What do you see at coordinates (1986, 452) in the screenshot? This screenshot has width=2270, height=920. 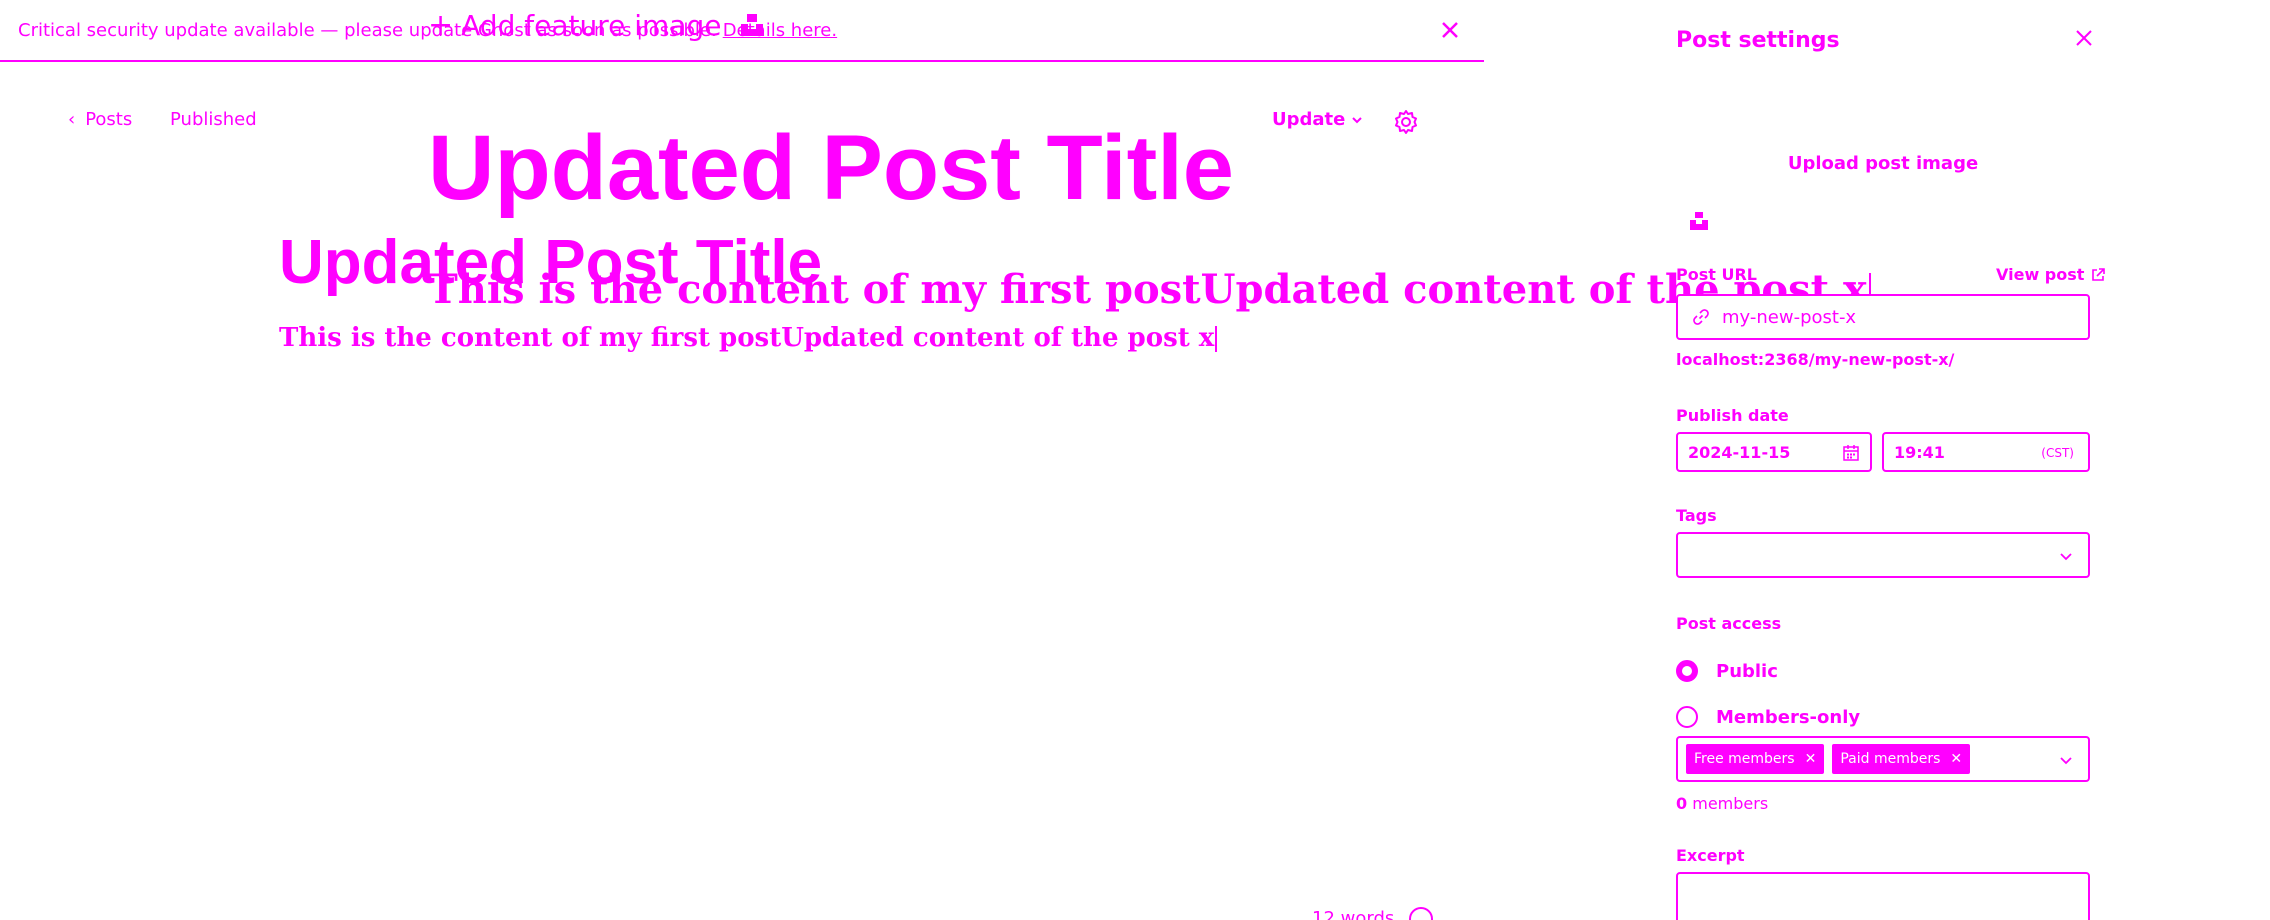 I see `publish-time-input: 19:41 (CST)` at bounding box center [1986, 452].